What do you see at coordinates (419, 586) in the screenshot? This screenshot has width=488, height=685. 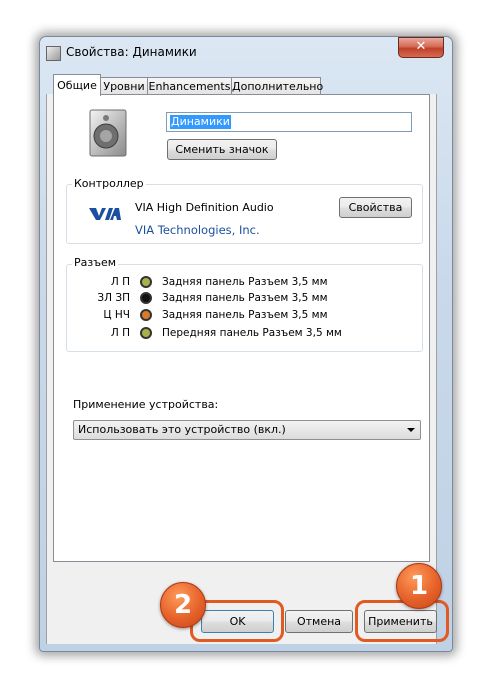 I see `step-badge-1: 1` at bounding box center [419, 586].